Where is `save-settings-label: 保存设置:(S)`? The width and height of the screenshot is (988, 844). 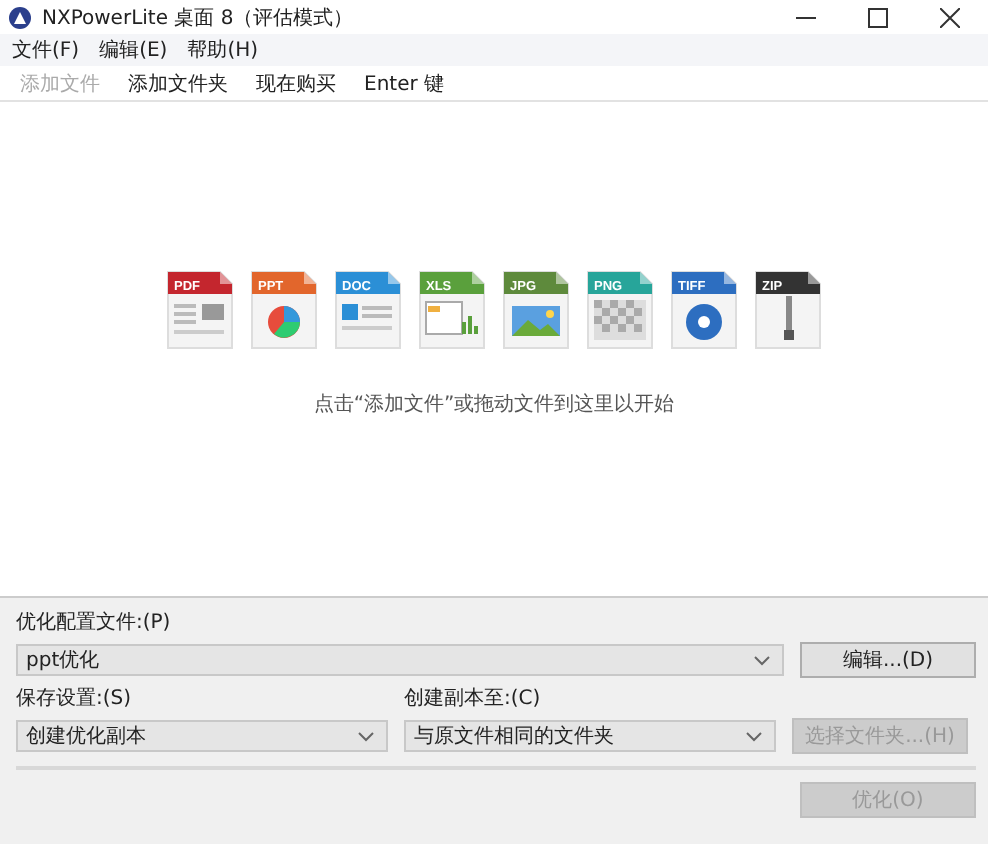
save-settings-label: 保存设置:(S) is located at coordinates (75, 698).